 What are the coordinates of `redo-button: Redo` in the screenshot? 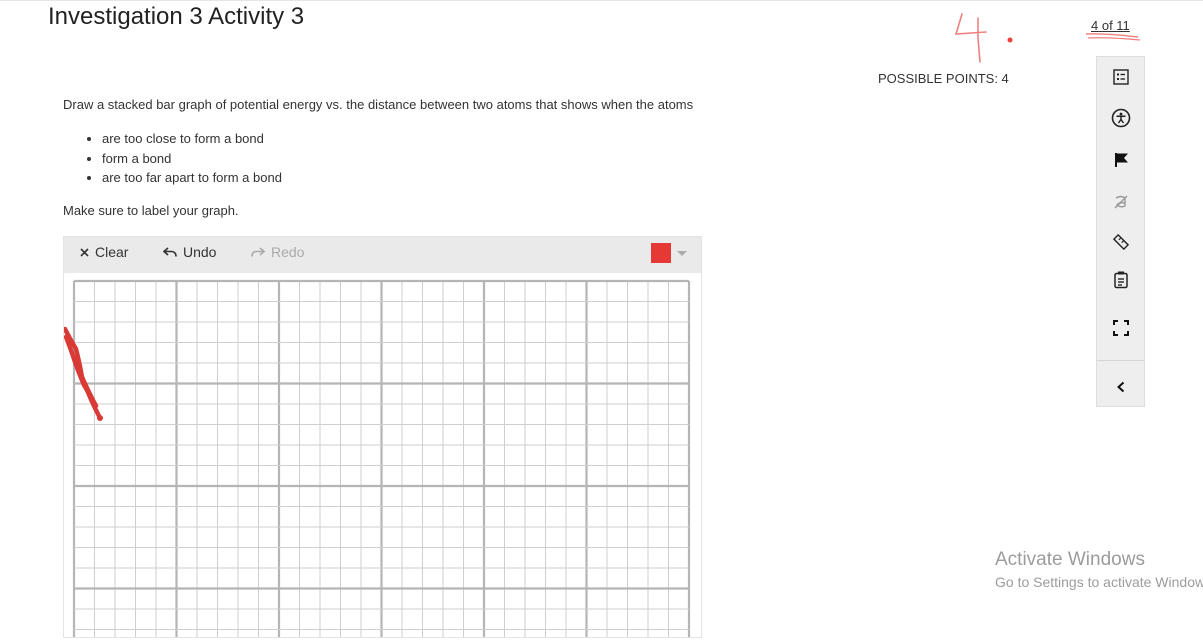 It's located at (277, 252).